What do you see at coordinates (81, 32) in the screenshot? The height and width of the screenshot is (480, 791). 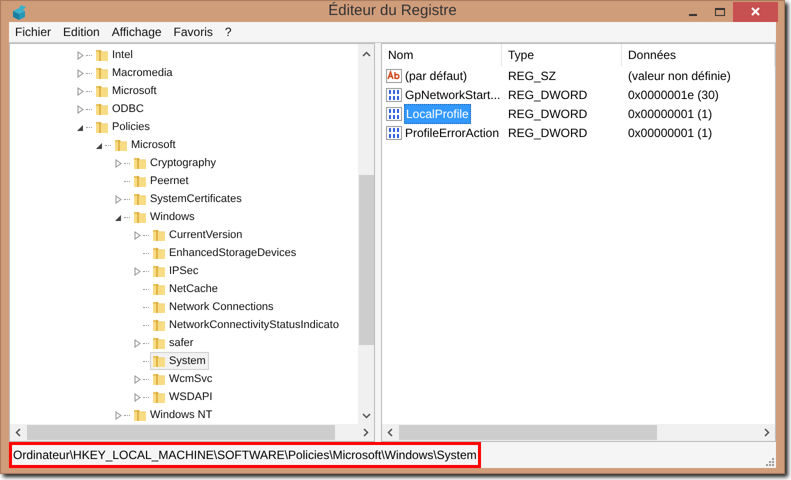 I see `menu-item: Edition` at bounding box center [81, 32].